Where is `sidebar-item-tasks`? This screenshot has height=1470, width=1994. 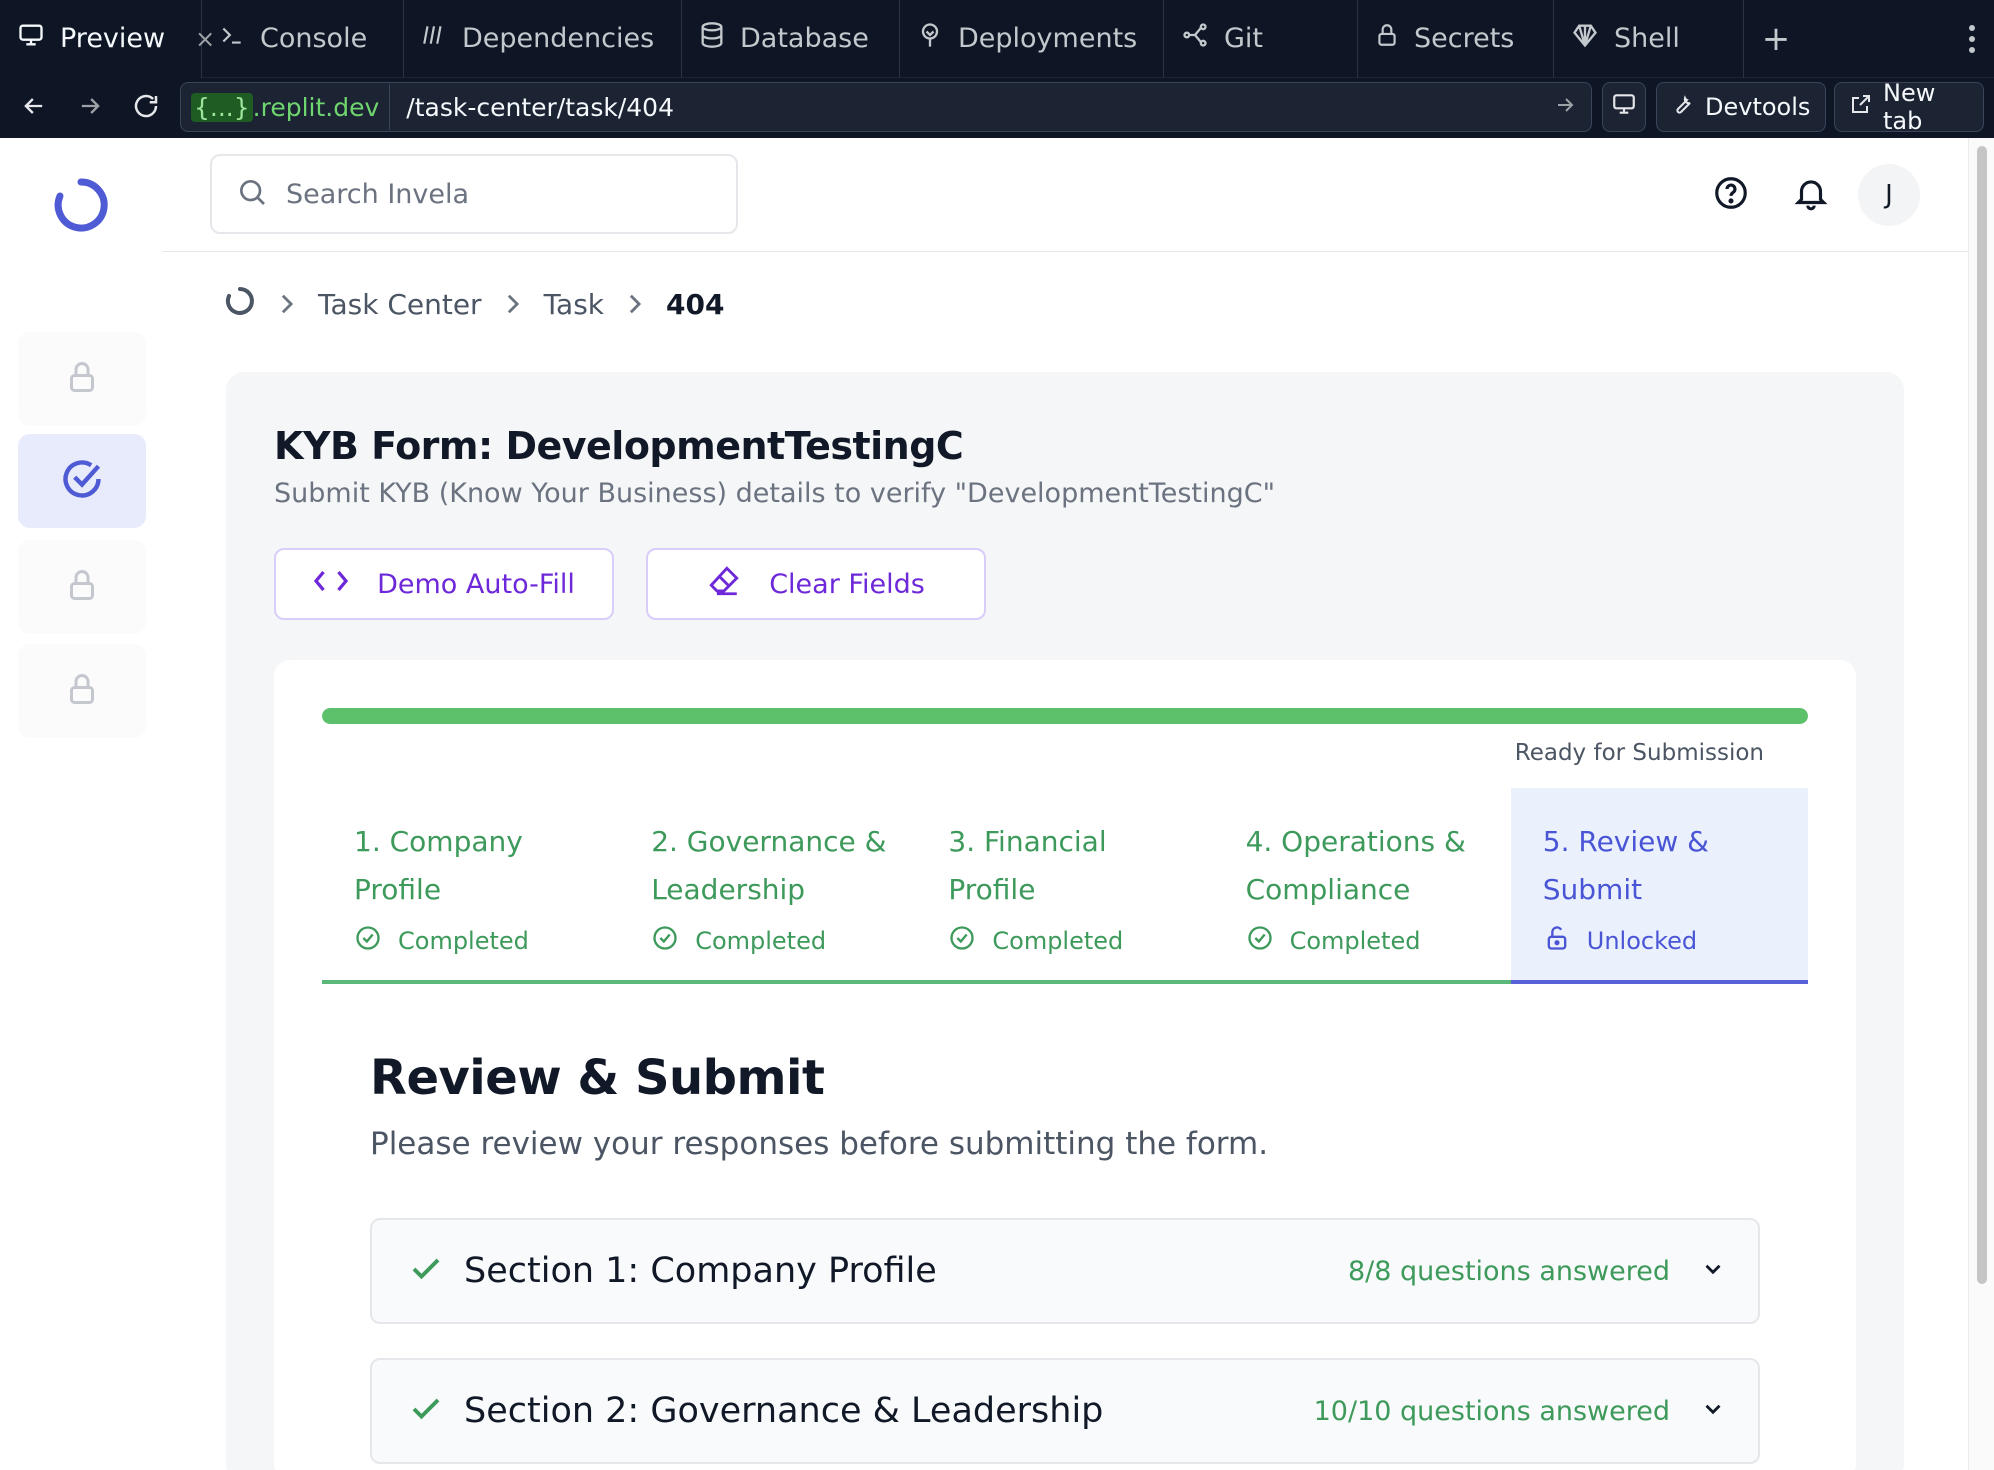 sidebar-item-tasks is located at coordinates (82, 481).